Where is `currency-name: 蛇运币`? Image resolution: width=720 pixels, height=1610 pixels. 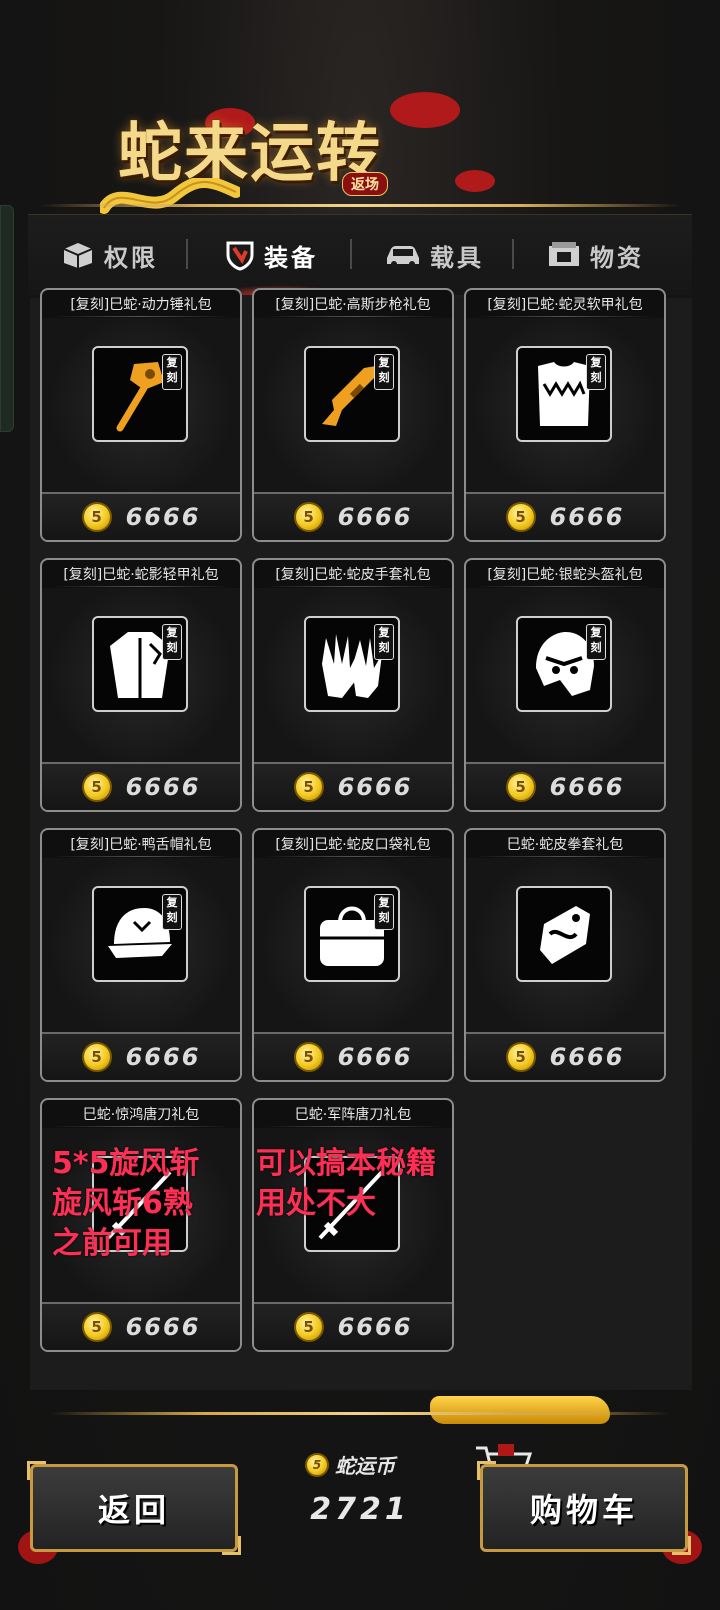
currency-name: 蛇运币 is located at coordinates (365, 1466).